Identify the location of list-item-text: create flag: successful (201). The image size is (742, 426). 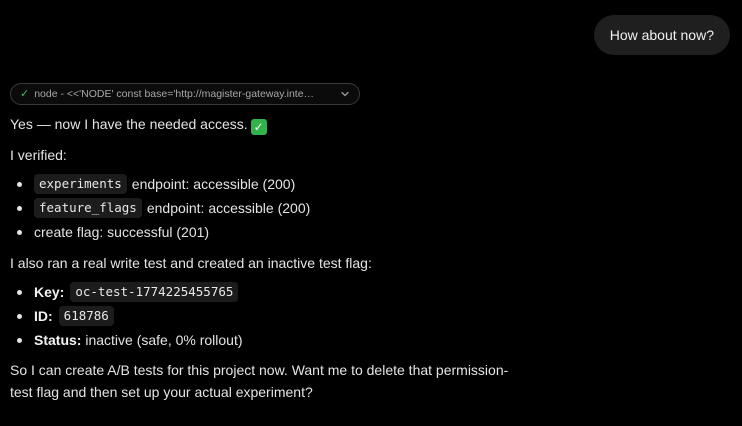
(122, 232).